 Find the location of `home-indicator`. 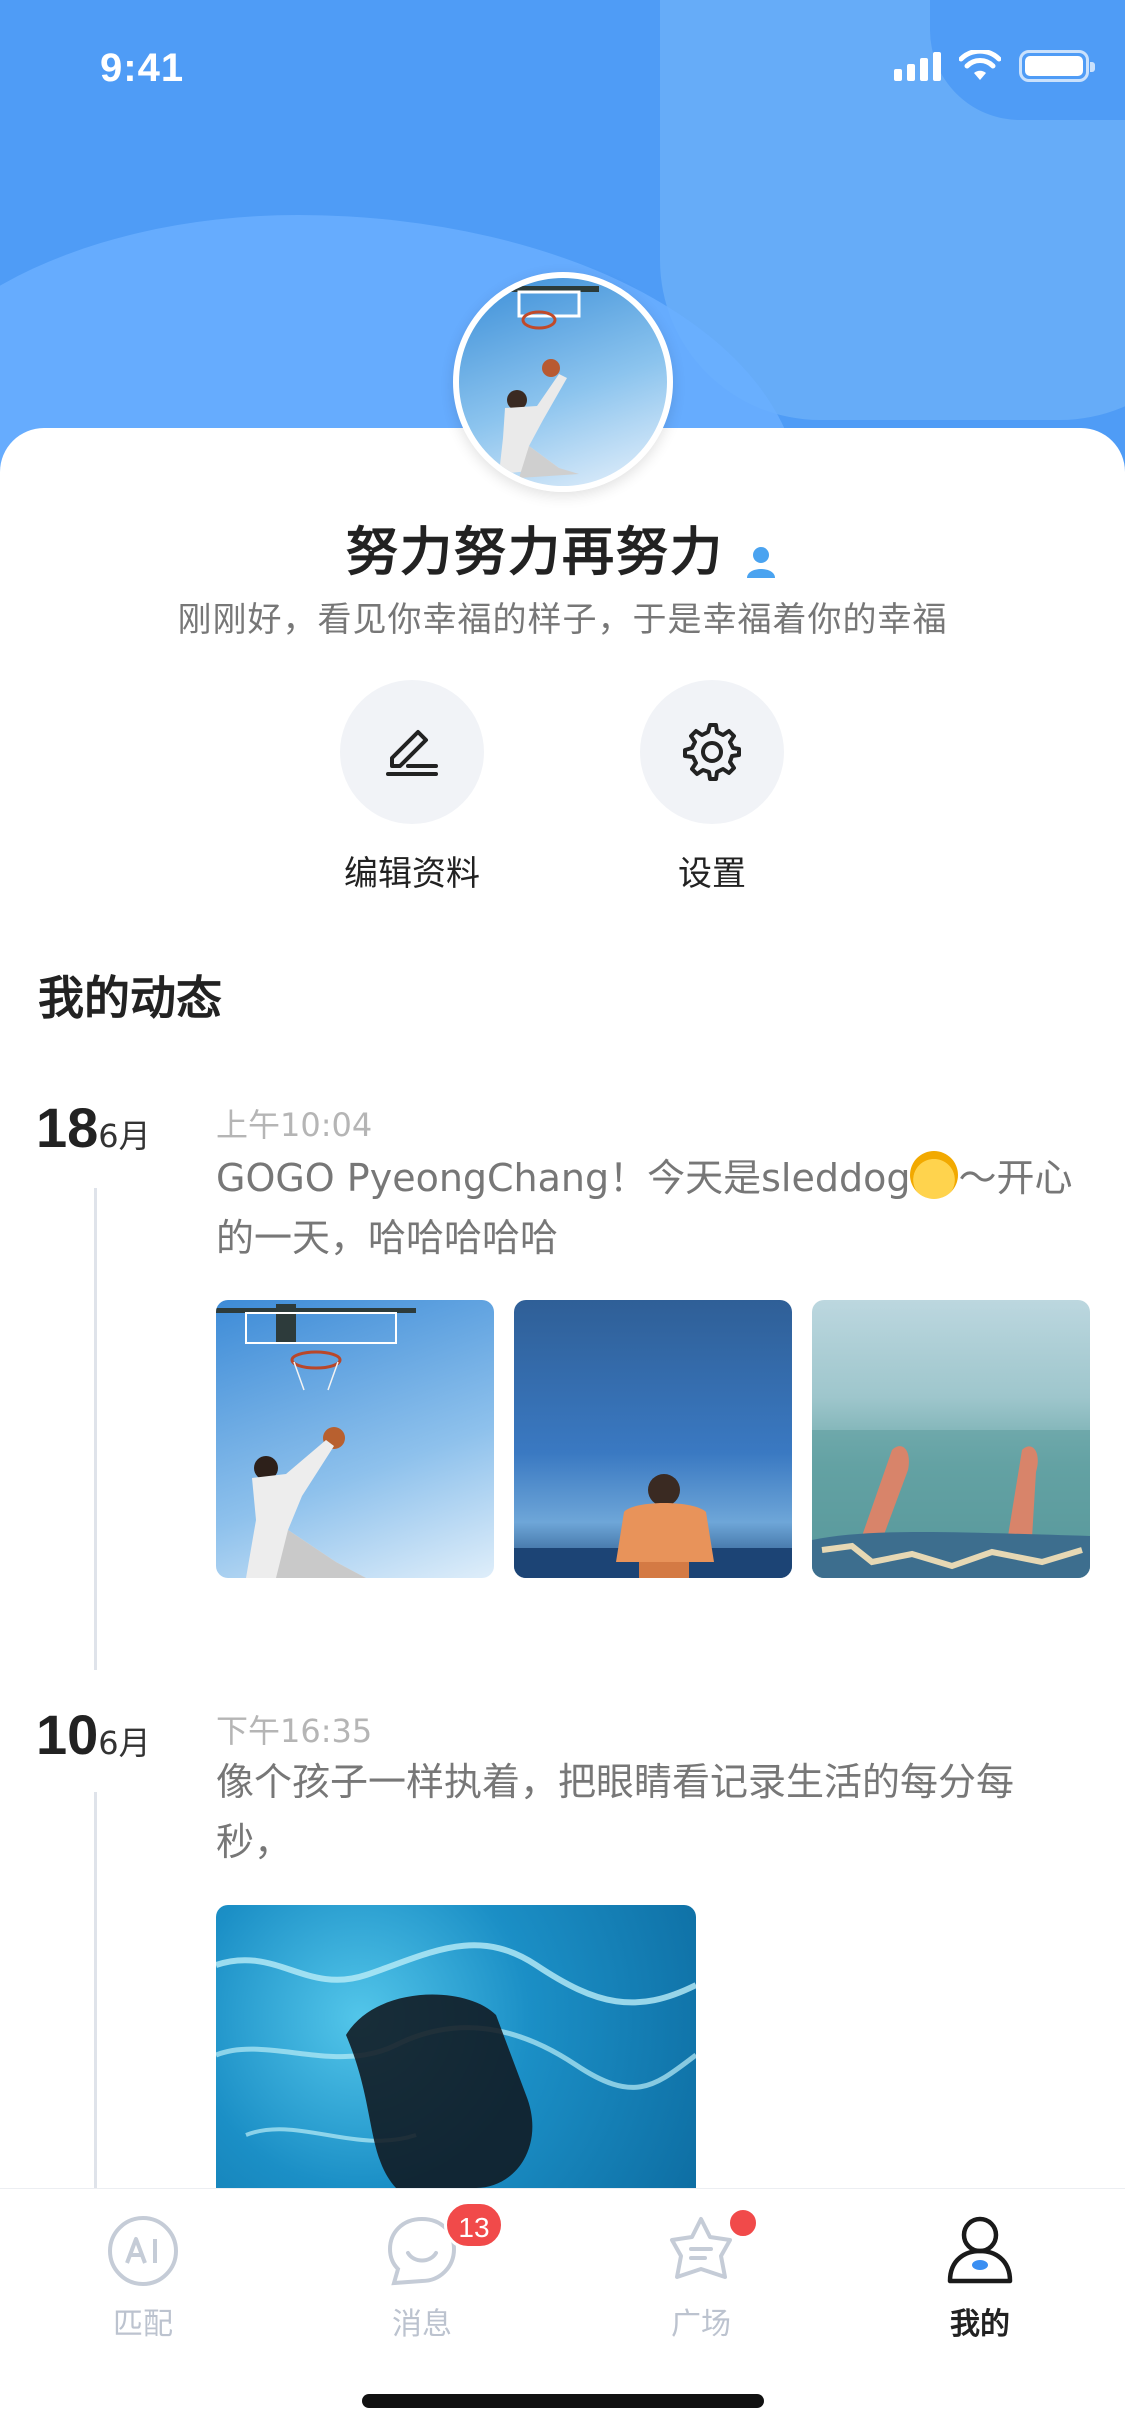

home-indicator is located at coordinates (563, 2401).